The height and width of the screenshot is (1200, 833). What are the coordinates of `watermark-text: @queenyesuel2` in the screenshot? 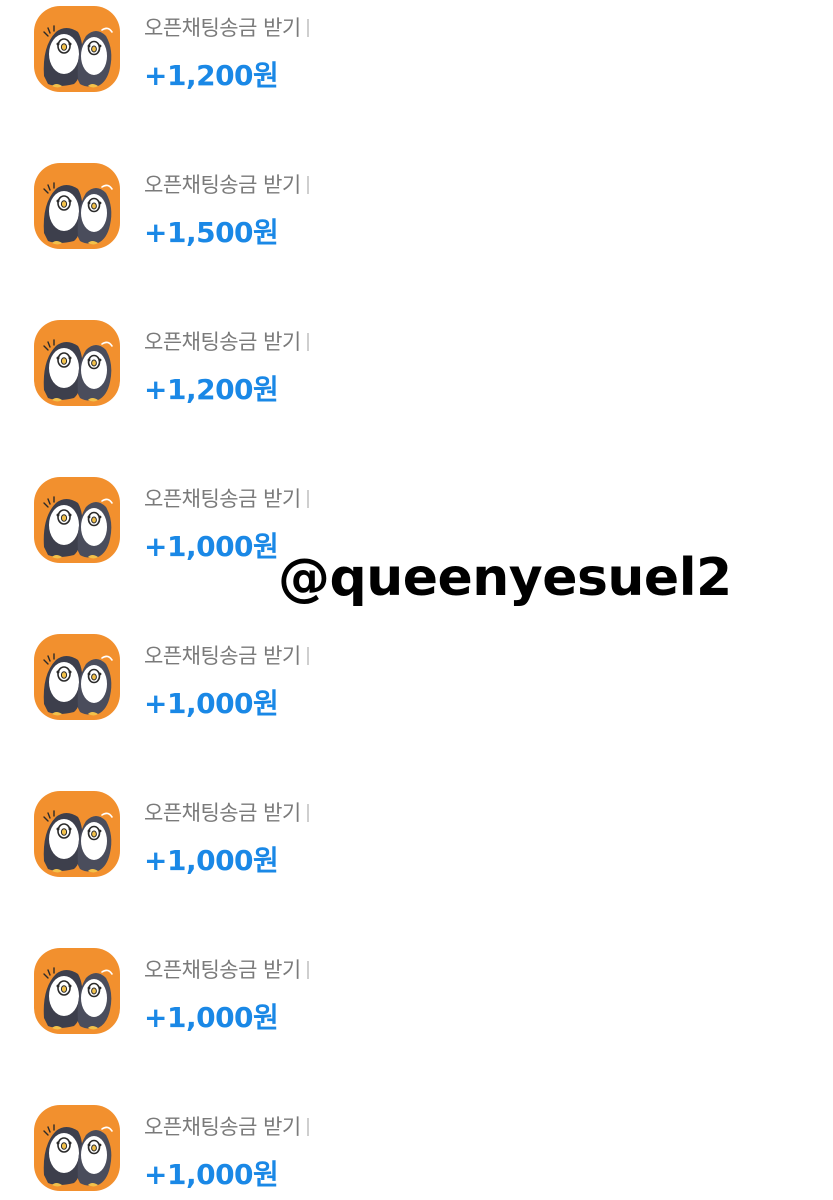 It's located at (505, 578).